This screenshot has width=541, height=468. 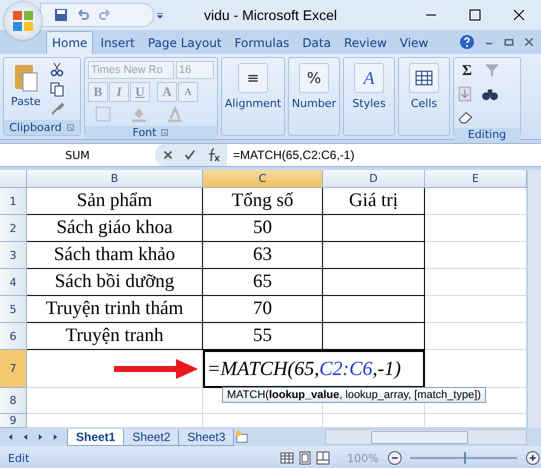 What do you see at coordinates (487, 134) in the screenshot?
I see `group-label: Editing` at bounding box center [487, 134].